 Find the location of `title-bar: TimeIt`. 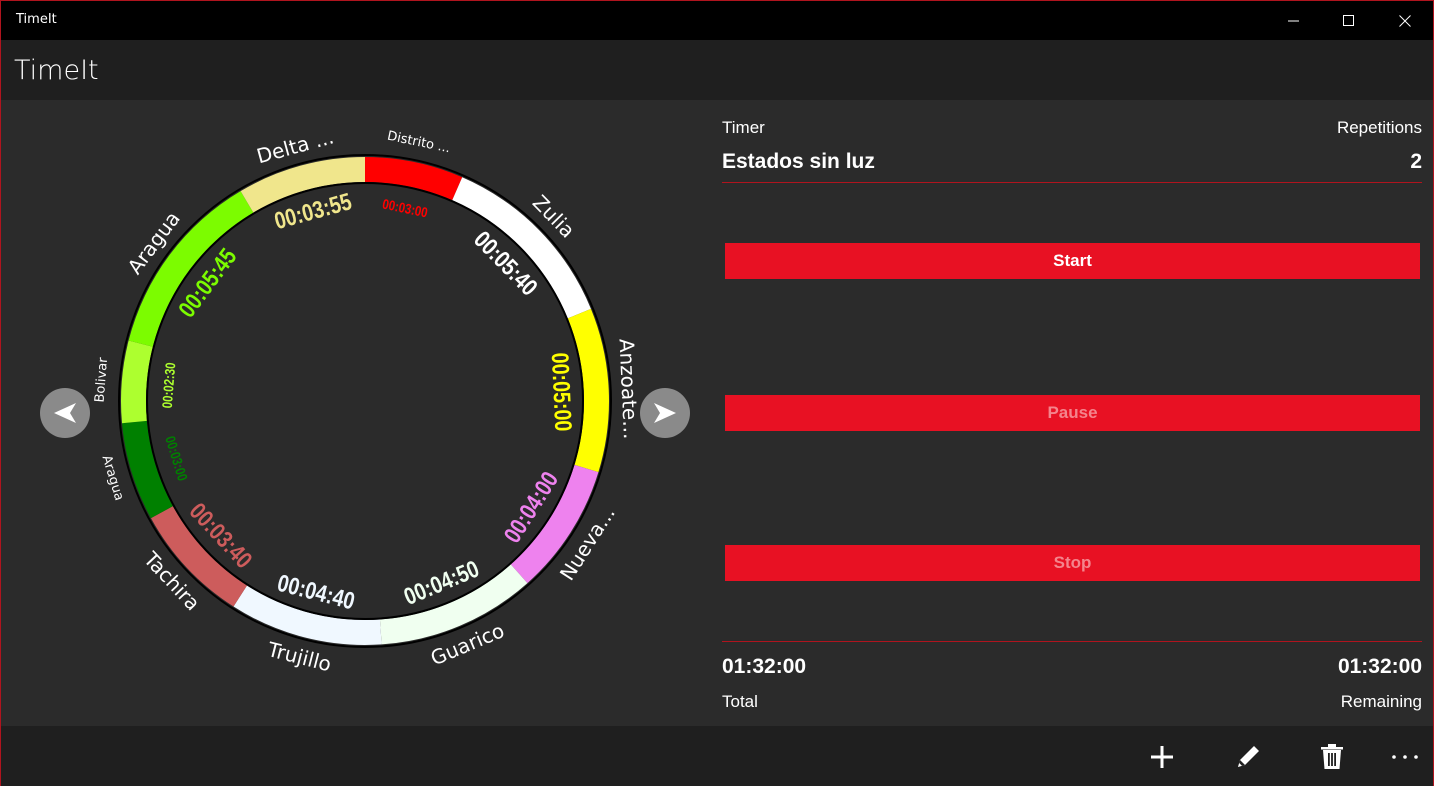

title-bar: TimeIt is located at coordinates (717, 20).